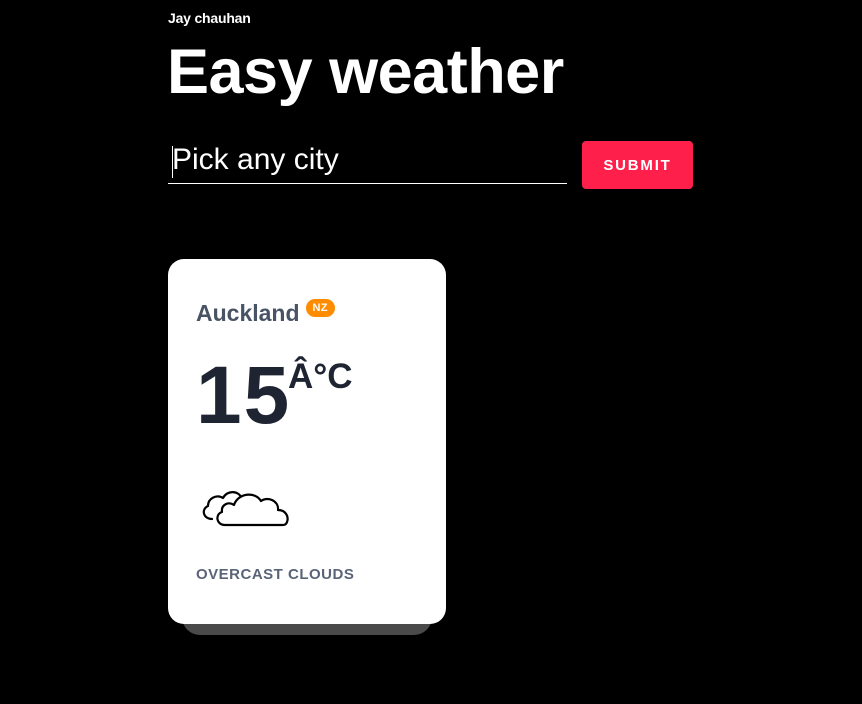 The width and height of the screenshot is (862, 704). What do you see at coordinates (209, 18) in the screenshot?
I see `author-name: Jay chauhan` at bounding box center [209, 18].